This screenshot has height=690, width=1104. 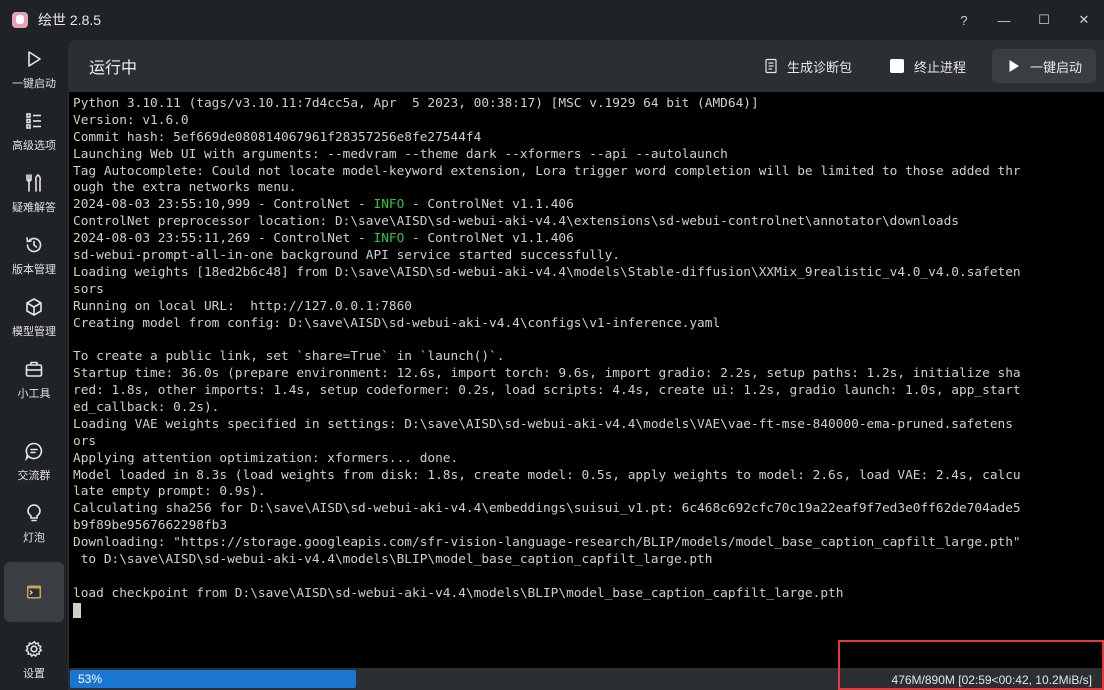 I want to click on console-line: sors, so click(x=88, y=289).